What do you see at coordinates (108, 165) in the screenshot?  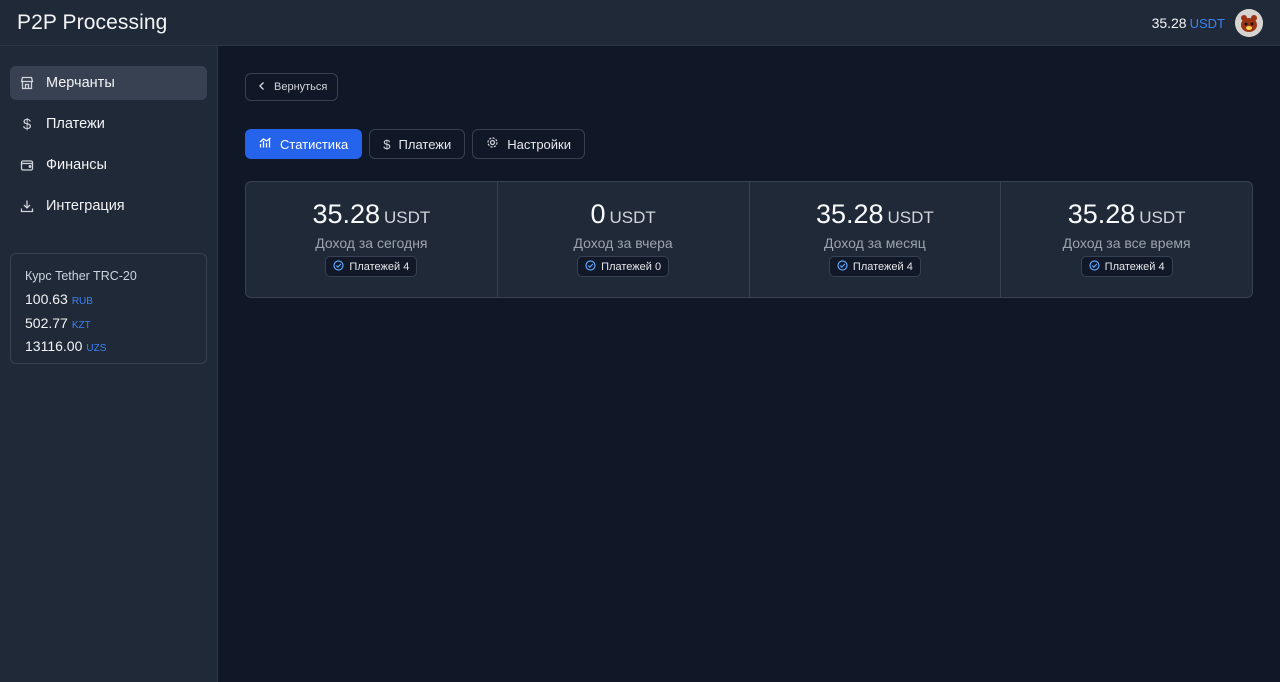 I see `sidebar-item-finances: Финансы` at bounding box center [108, 165].